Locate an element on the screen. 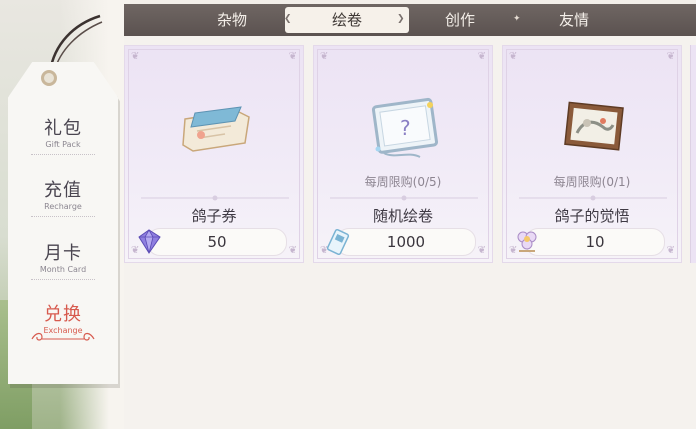 The height and width of the screenshot is (429, 696). shop-item-card: ❦ ❦ ❦ ❦ 鸽子券 50 is located at coordinates (214, 154).